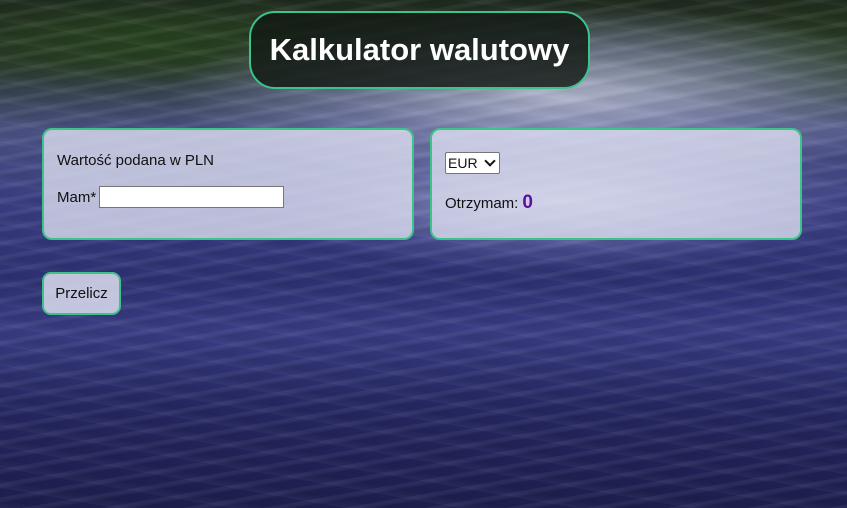  Describe the element at coordinates (77, 197) in the screenshot. I see `amount-label: Mam*` at that location.